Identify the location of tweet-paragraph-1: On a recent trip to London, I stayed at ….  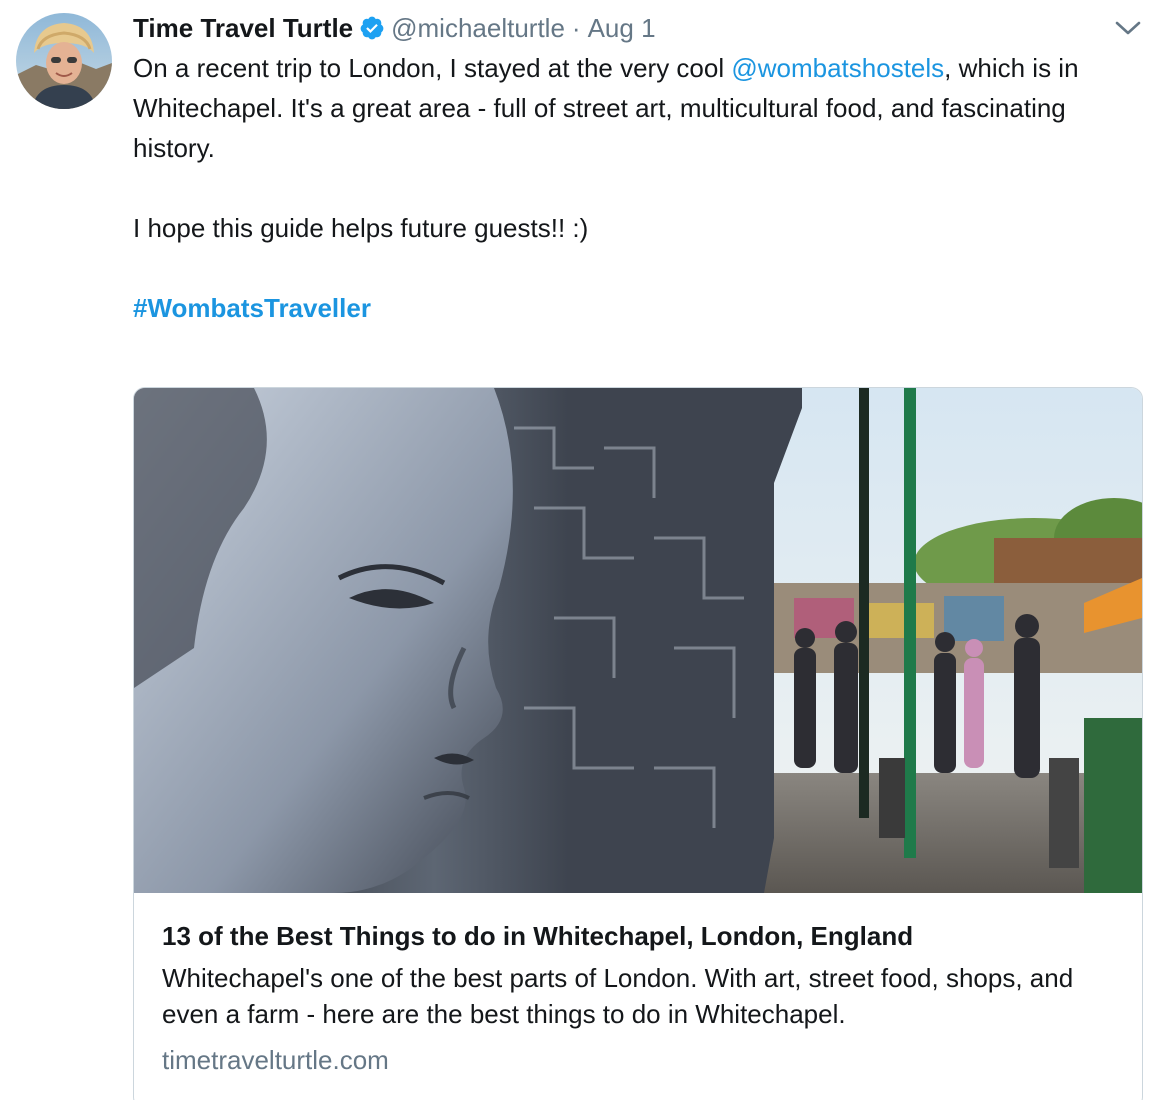
(638, 108).